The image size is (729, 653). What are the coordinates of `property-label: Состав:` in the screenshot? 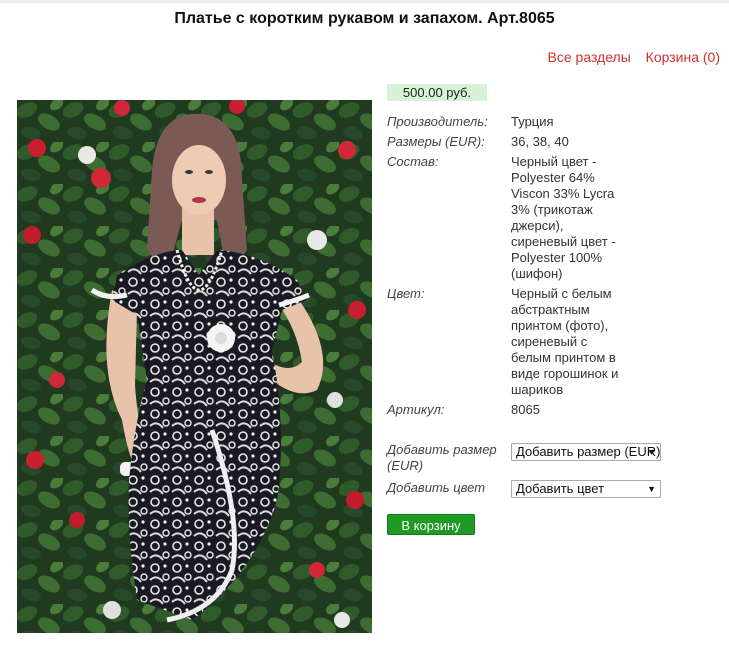 It's located at (413, 161).